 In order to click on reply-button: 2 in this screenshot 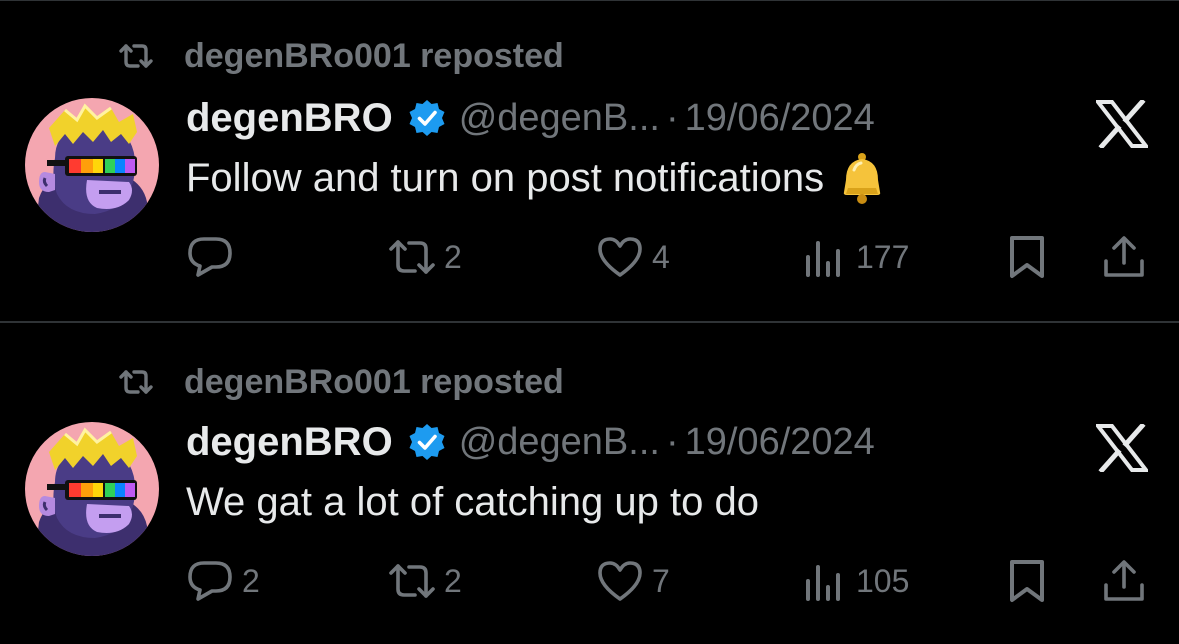, I will do `click(223, 581)`.